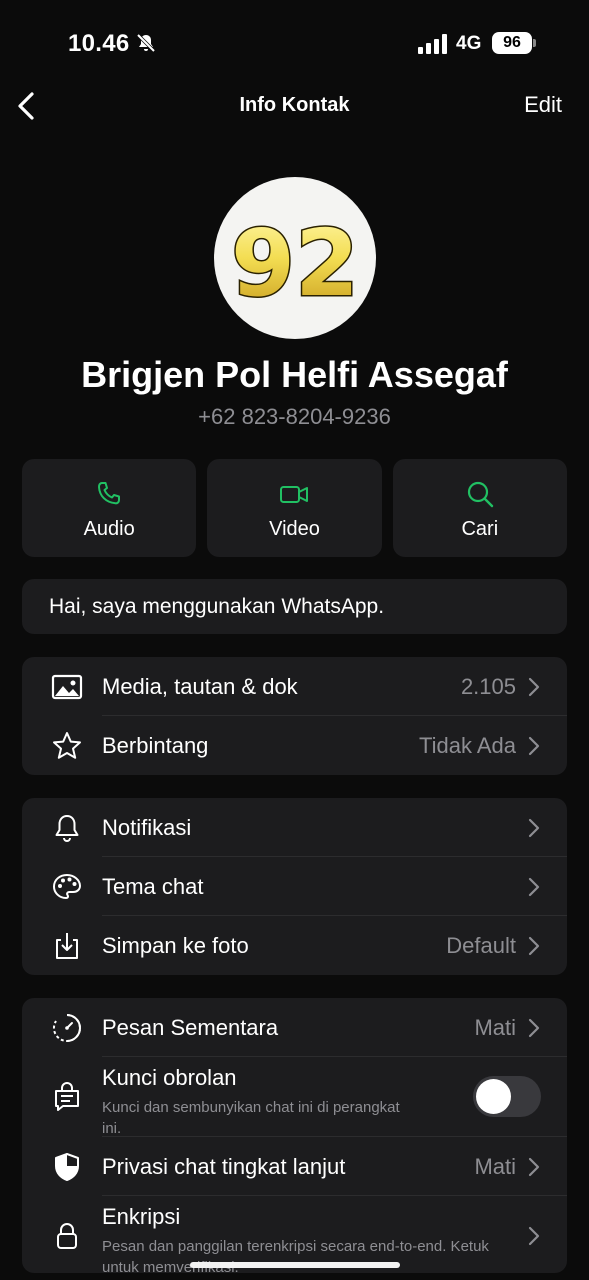 The width and height of the screenshot is (589, 1280). Describe the element at coordinates (480, 494) in the screenshot. I see `search-icon` at that location.